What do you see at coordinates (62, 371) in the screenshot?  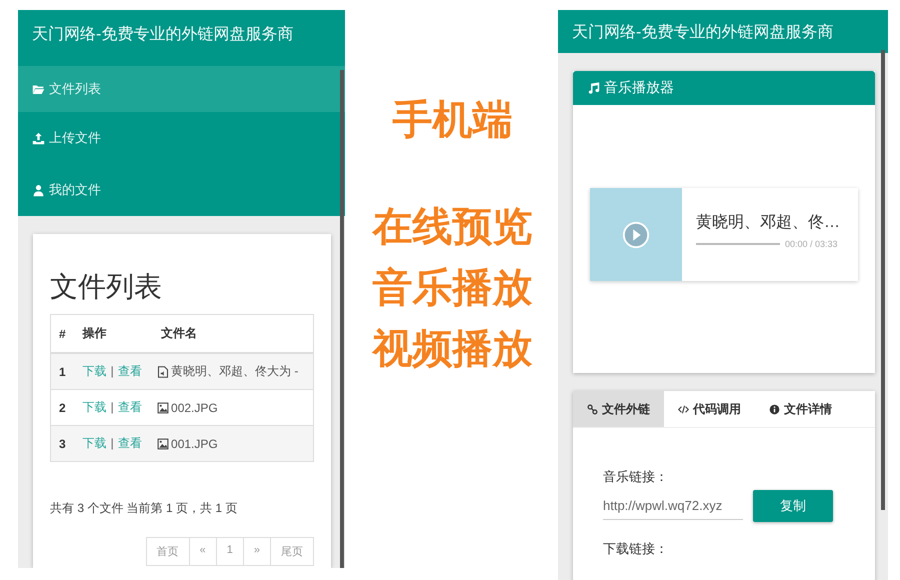 I see `table-cell: 1` at bounding box center [62, 371].